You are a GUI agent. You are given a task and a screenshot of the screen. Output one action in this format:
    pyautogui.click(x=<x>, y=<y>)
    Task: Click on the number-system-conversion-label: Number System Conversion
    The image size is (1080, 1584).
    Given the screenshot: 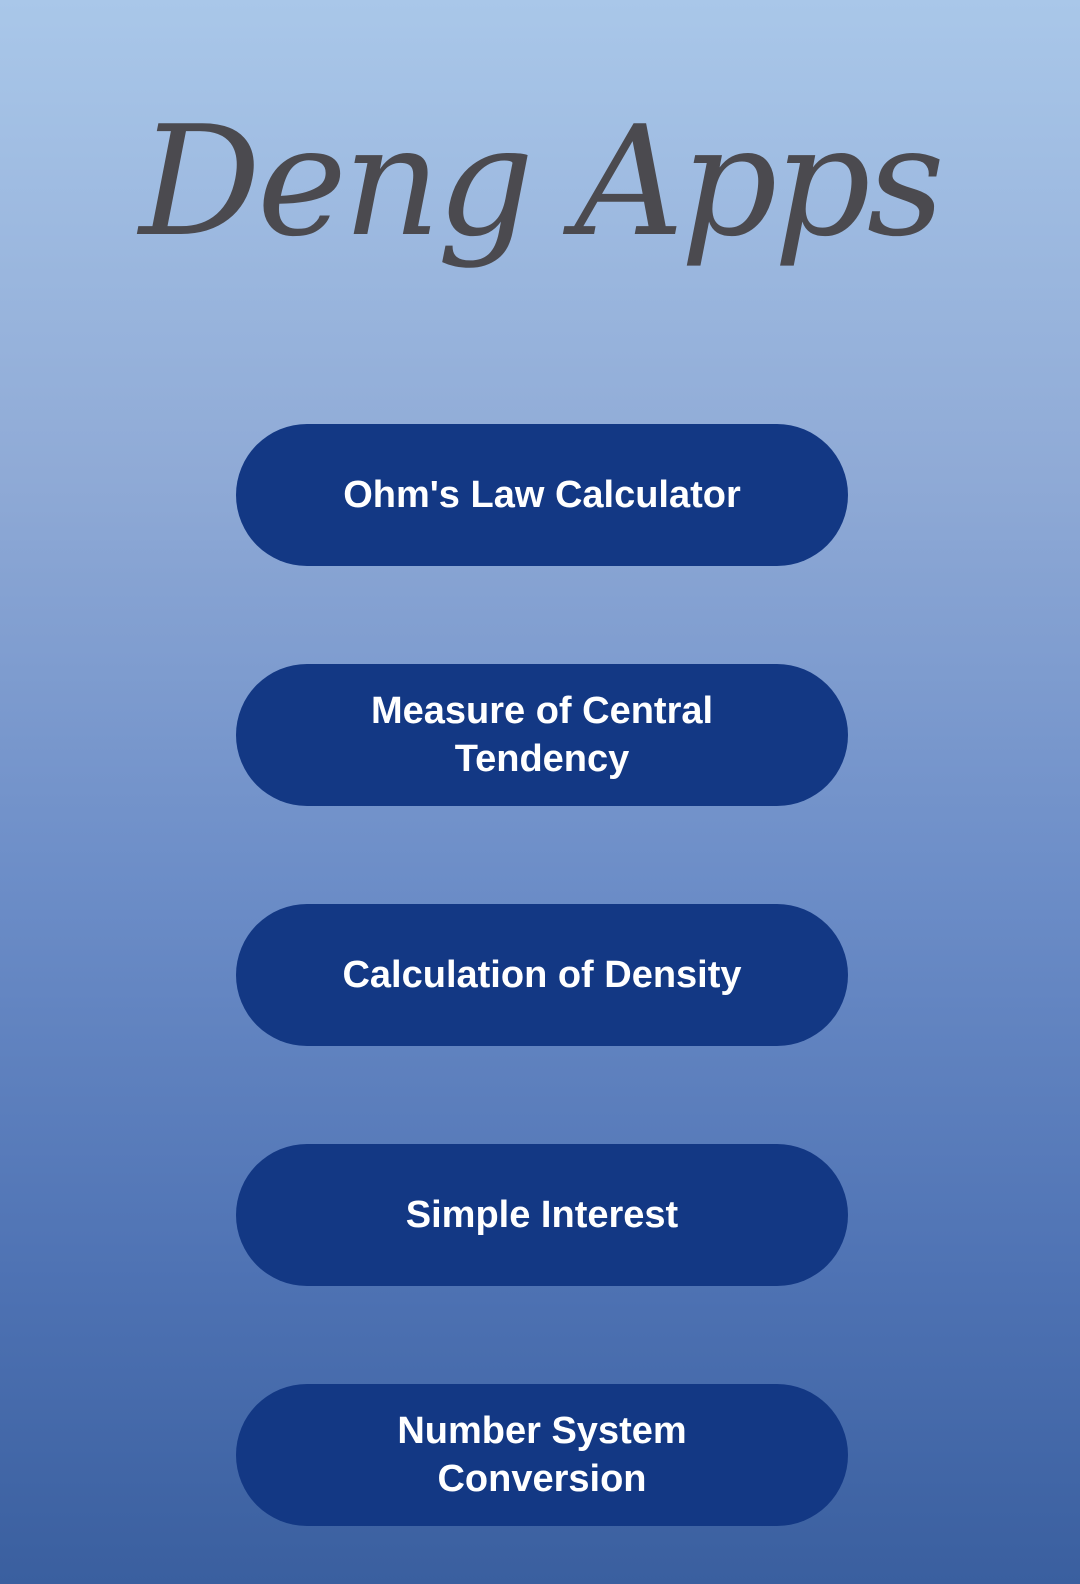 What is the action you would take?
    pyautogui.click(x=542, y=1455)
    